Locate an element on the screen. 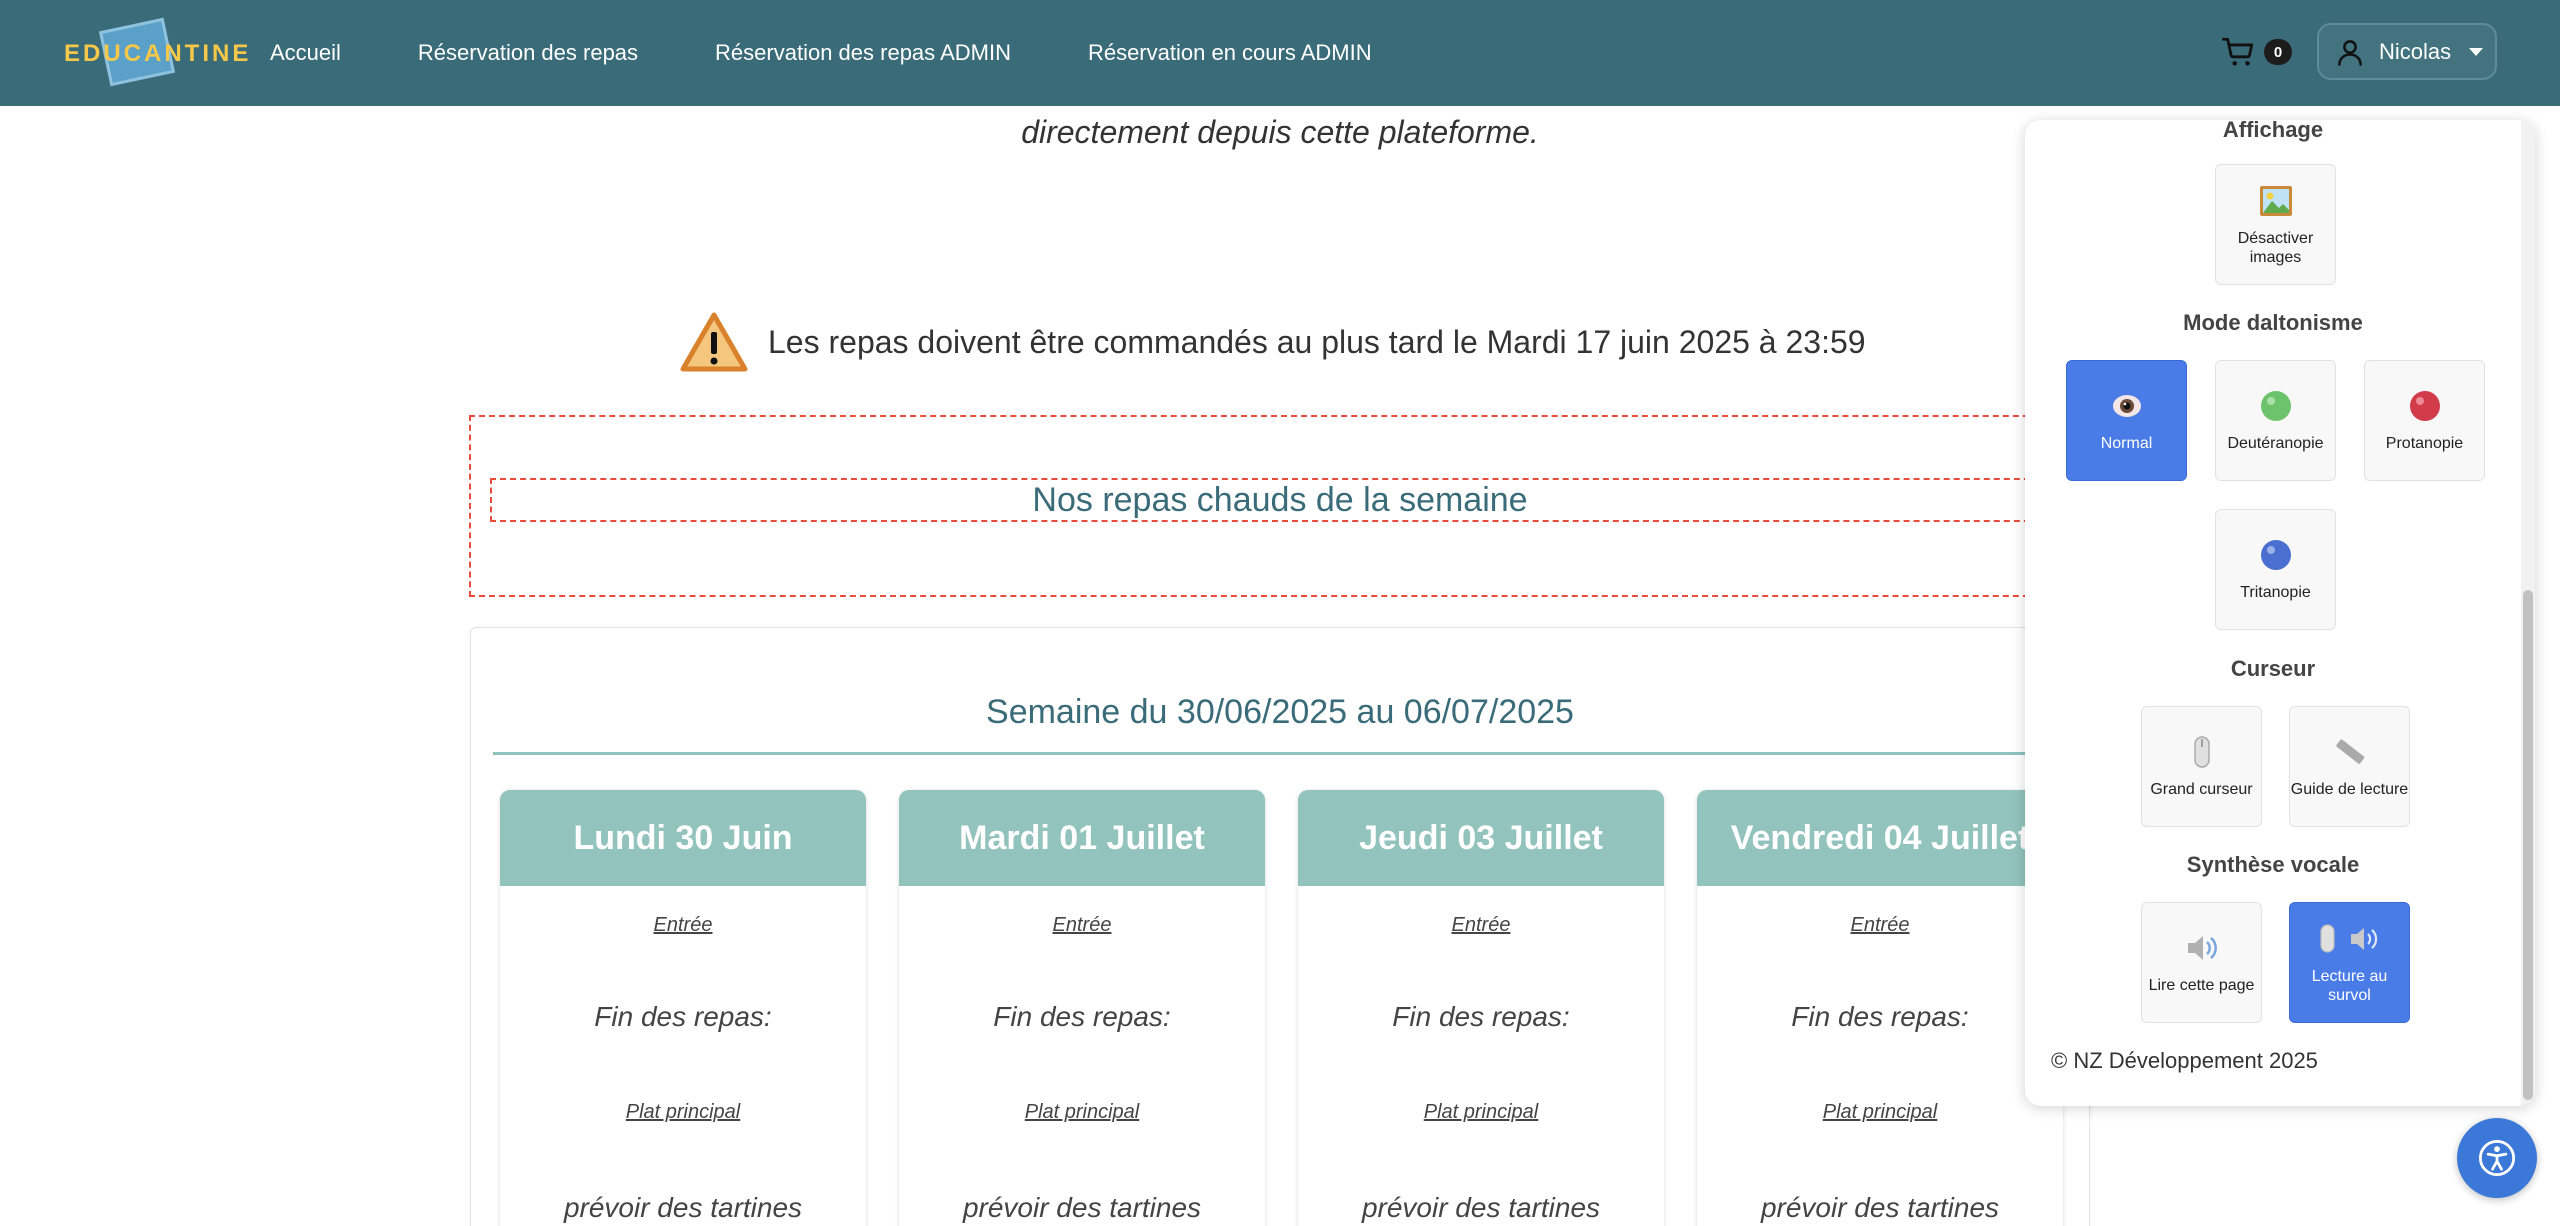  big-cursor-label: Grand curseur is located at coordinates (2201, 789).